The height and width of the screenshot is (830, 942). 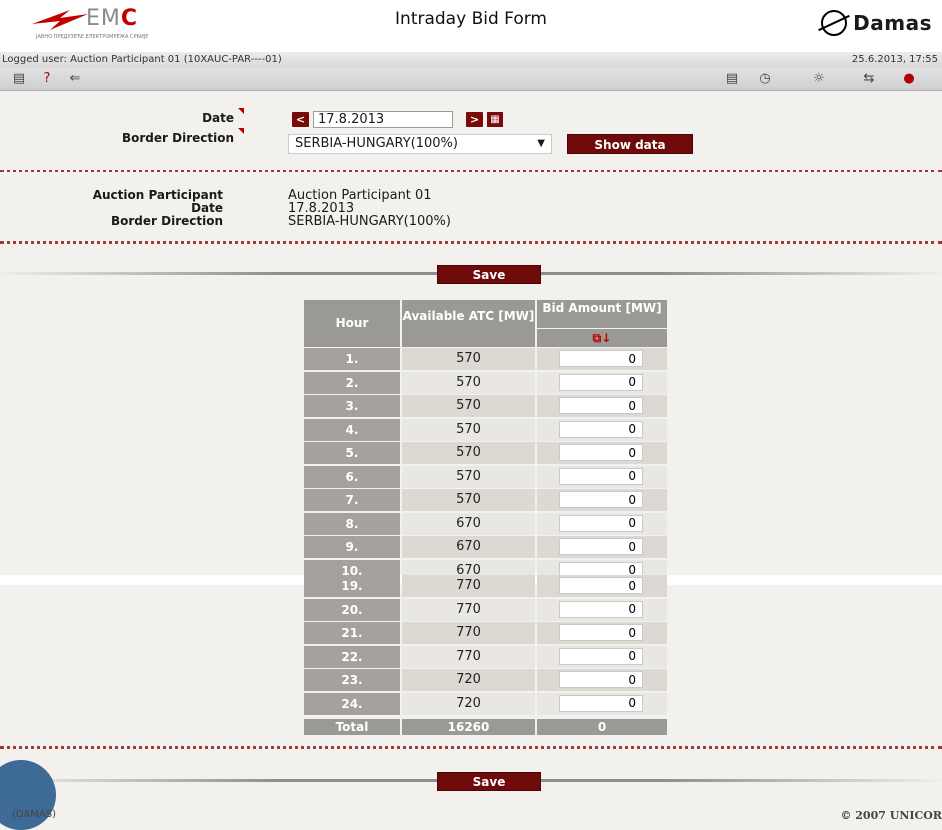 I want to click on list-icon: ▤, so click(x=732, y=79).